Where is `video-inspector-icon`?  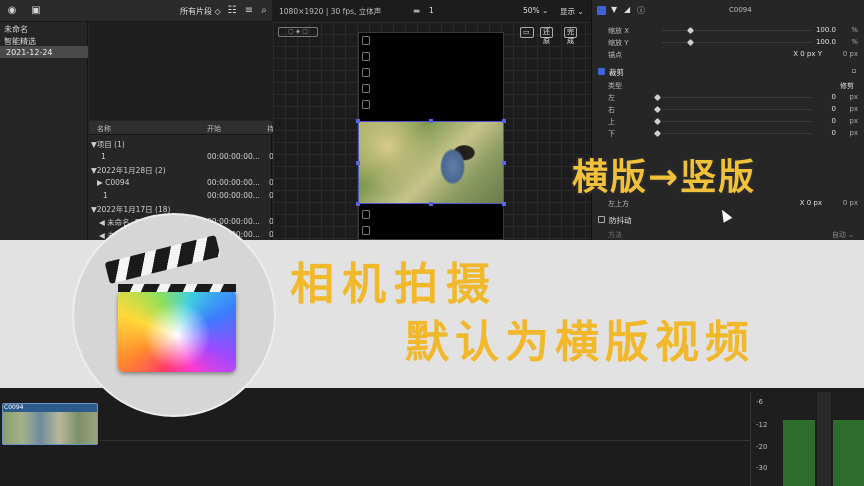 video-inspector-icon is located at coordinates (601, 10).